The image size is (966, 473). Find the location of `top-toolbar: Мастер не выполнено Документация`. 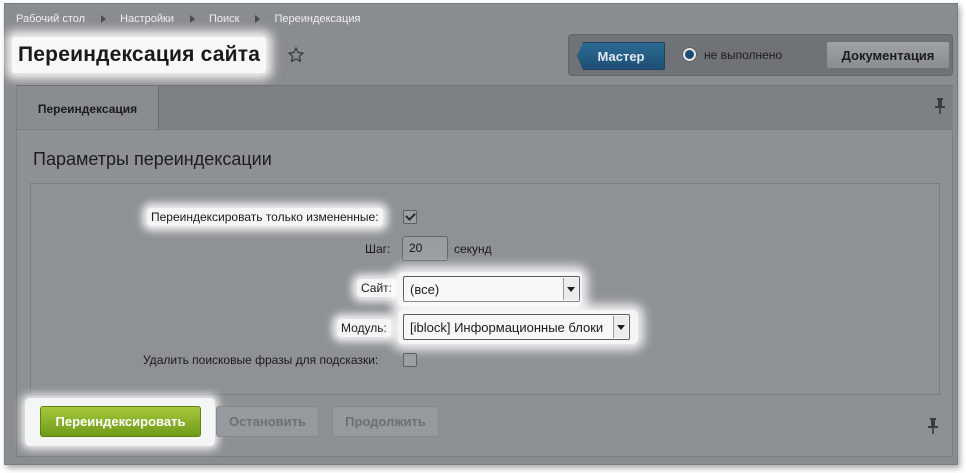

top-toolbar: Мастер не выполнено Документация is located at coordinates (760, 55).